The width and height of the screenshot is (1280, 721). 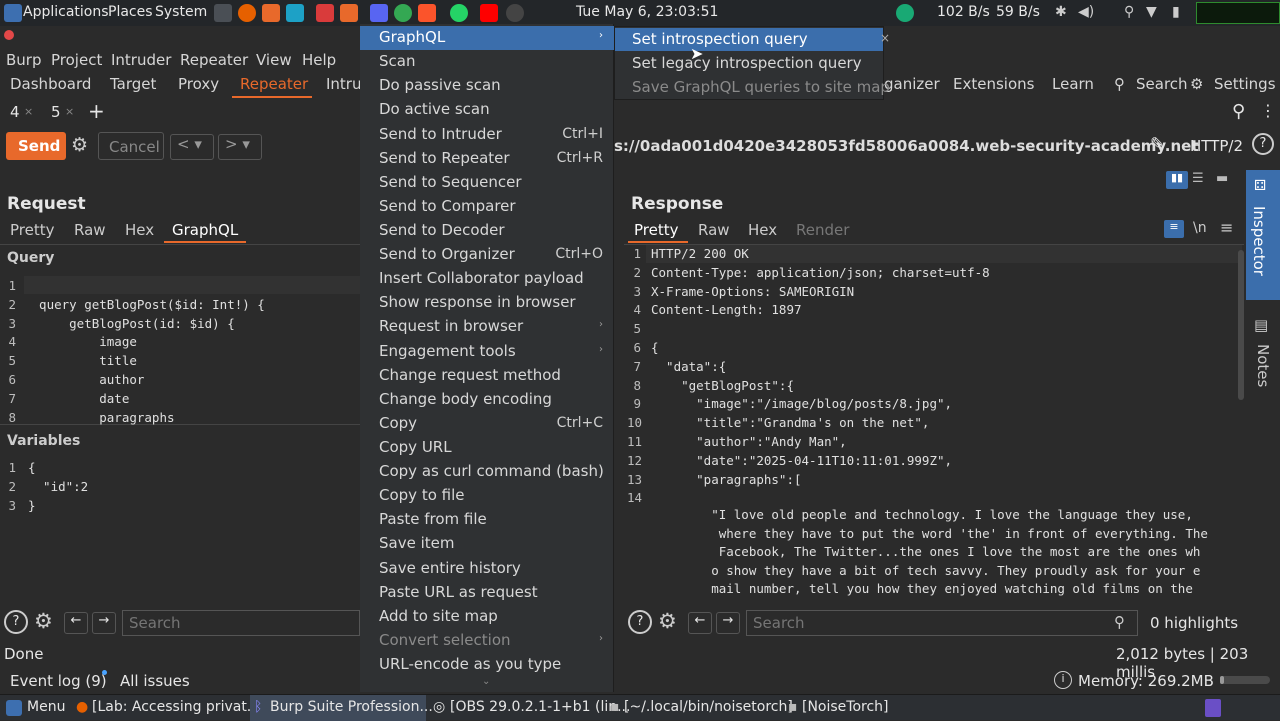 I want to click on tab-learn: Learn, so click(x=1073, y=84).